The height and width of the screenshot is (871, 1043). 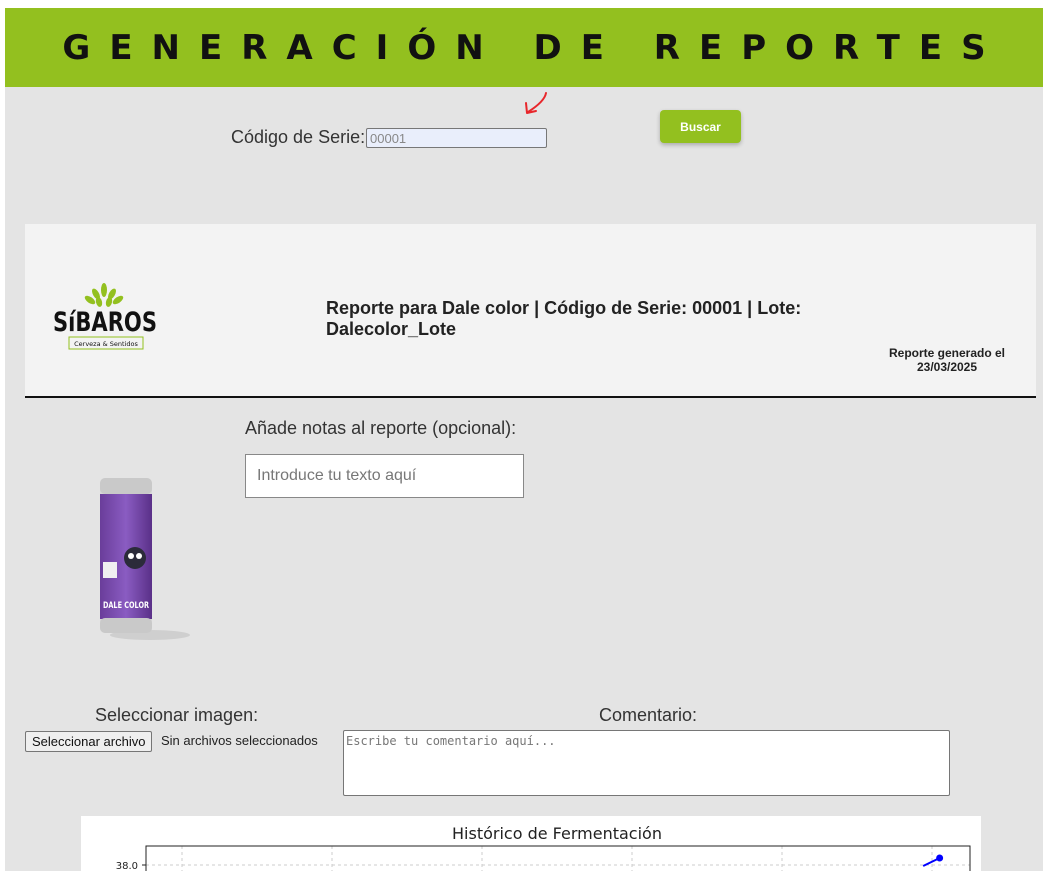 I want to click on svg-text: SíBAROS, so click(x=105, y=322).